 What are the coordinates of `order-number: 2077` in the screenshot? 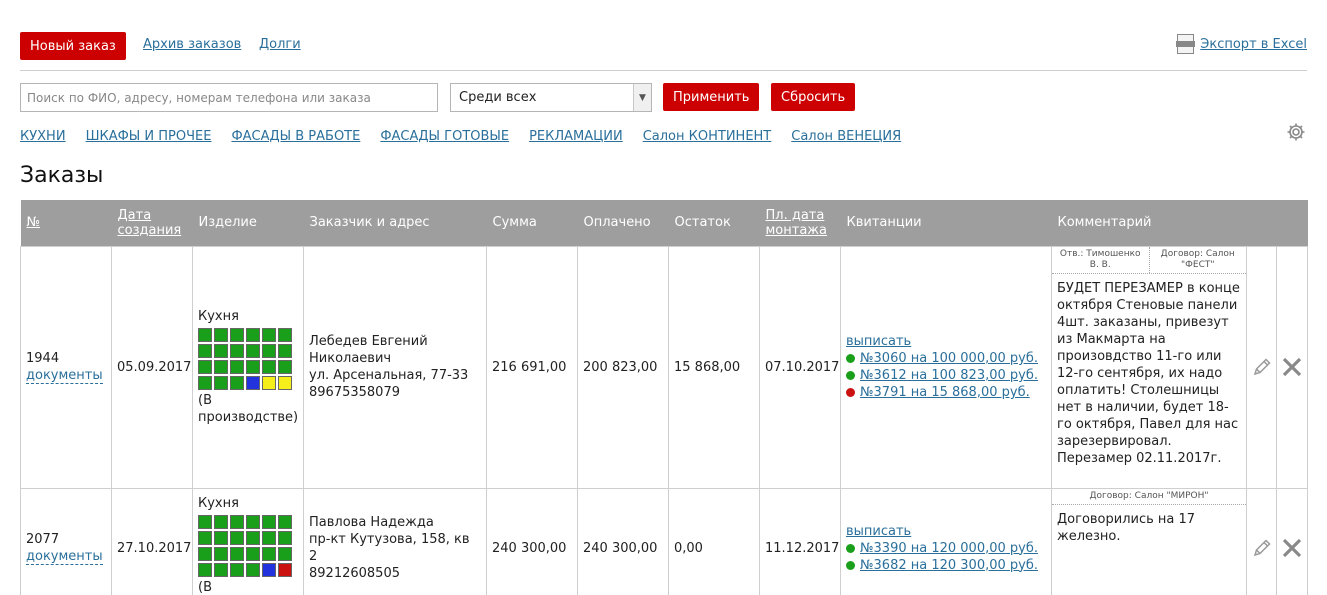 It's located at (43, 539).